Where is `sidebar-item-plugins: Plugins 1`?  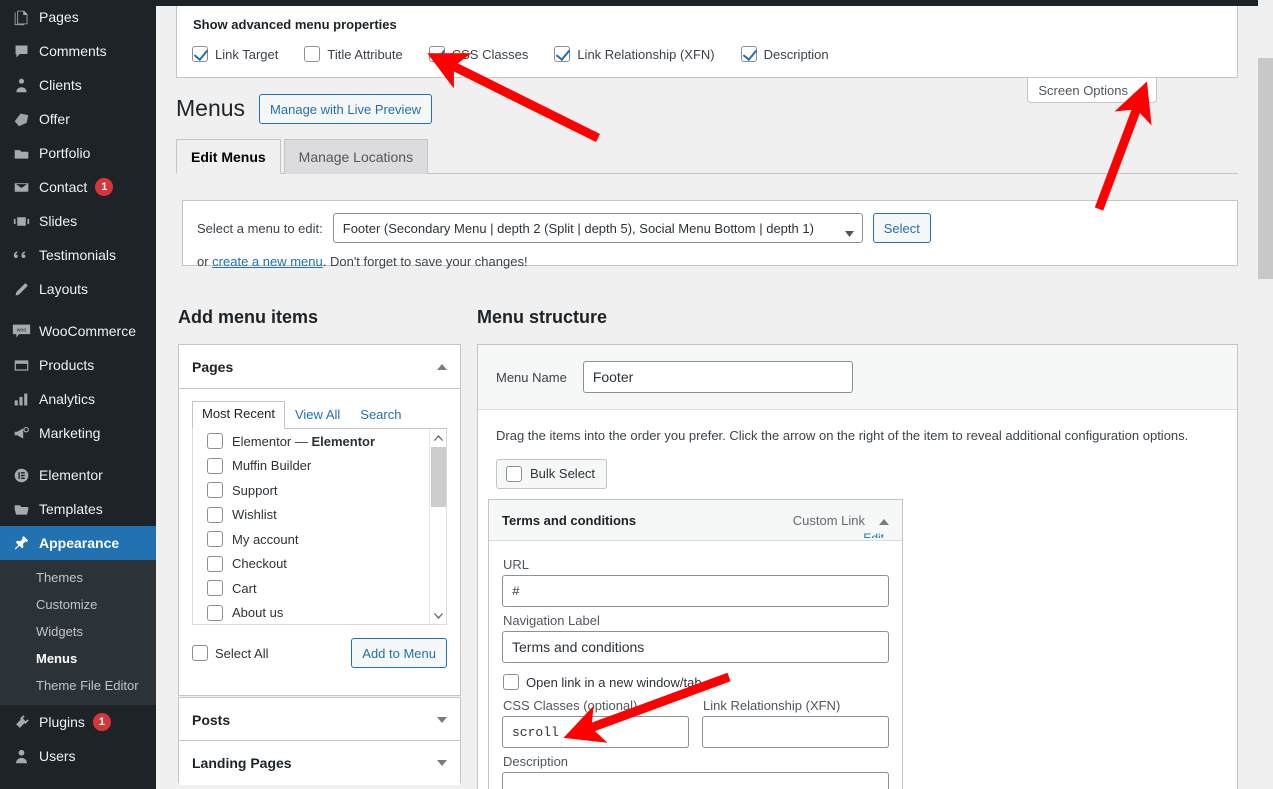
sidebar-item-plugins: Plugins 1 is located at coordinates (78, 722).